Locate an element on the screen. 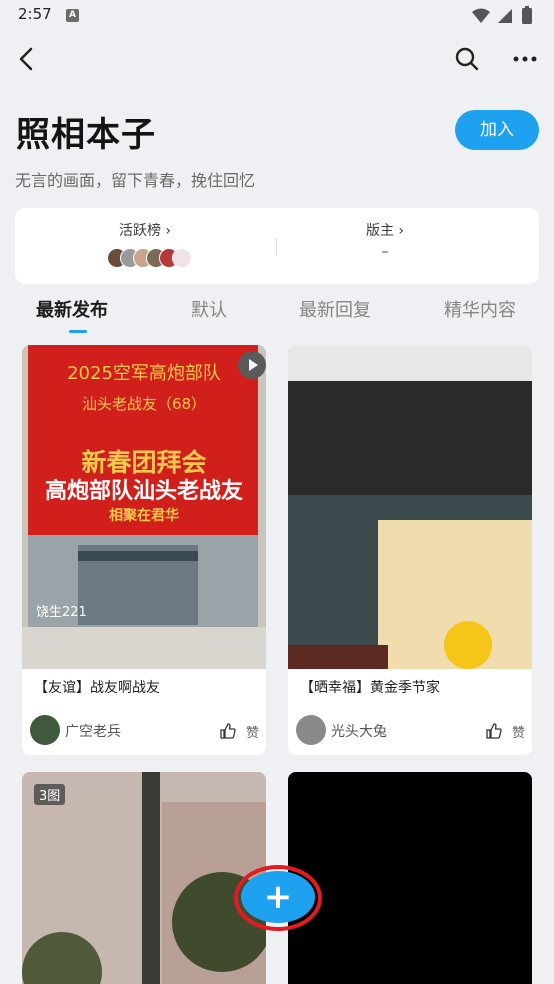 This screenshot has width=554, height=984. divider is located at coordinates (276, 247).